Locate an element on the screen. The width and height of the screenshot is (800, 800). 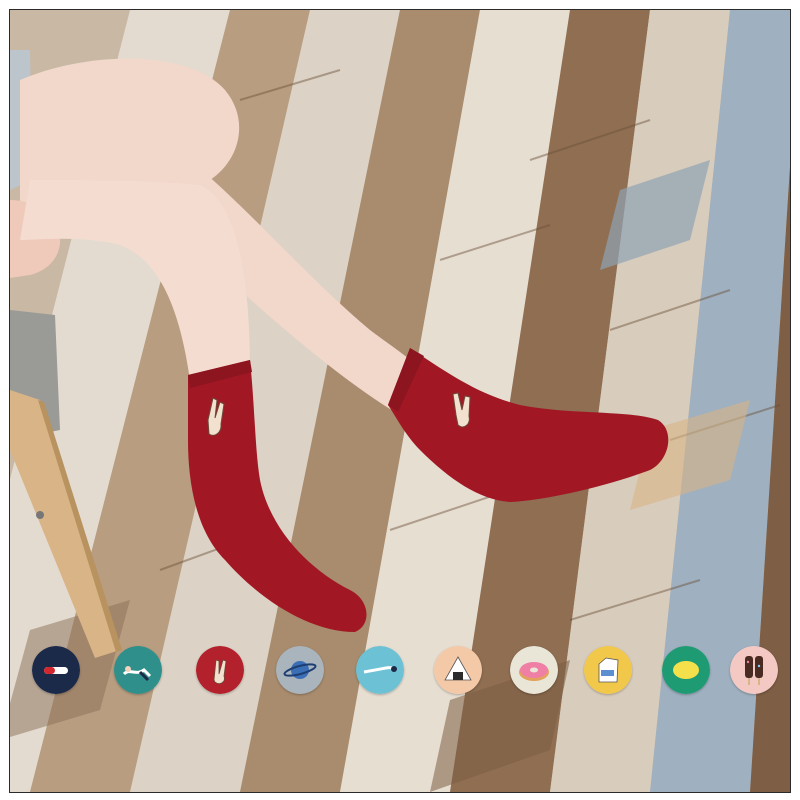
donut-icon is located at coordinates (534, 670).